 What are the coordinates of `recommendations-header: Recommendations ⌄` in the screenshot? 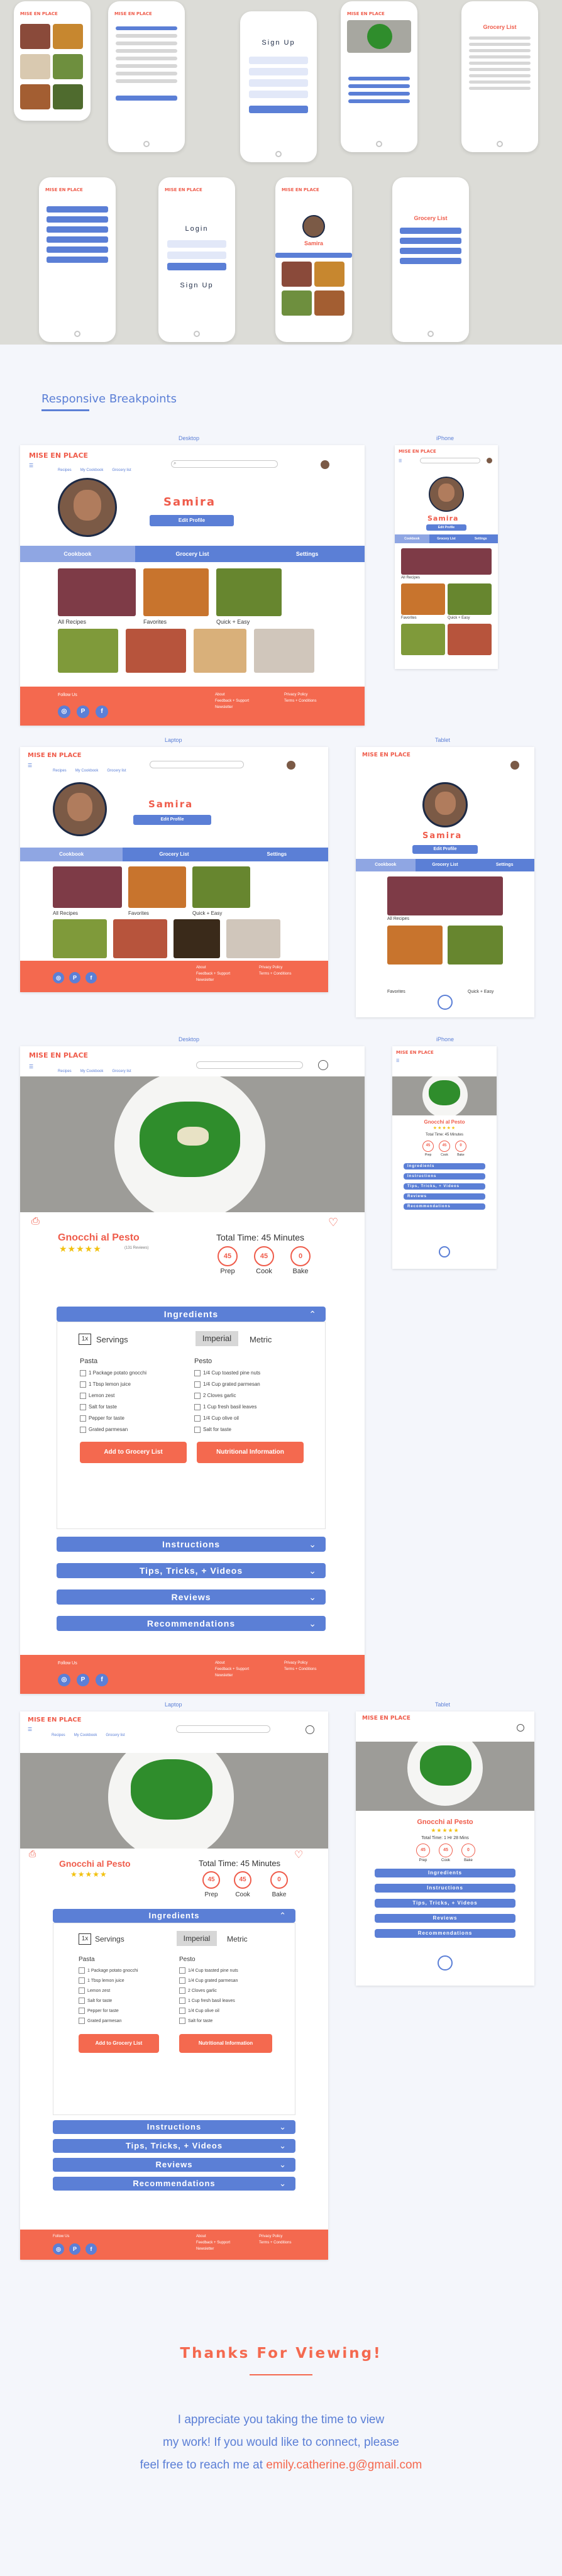 It's located at (192, 1623).